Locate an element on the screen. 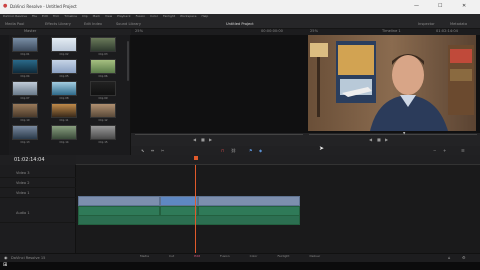 The height and width of the screenshot is (270, 480). minimize-icon: — is located at coordinates (416, 6).